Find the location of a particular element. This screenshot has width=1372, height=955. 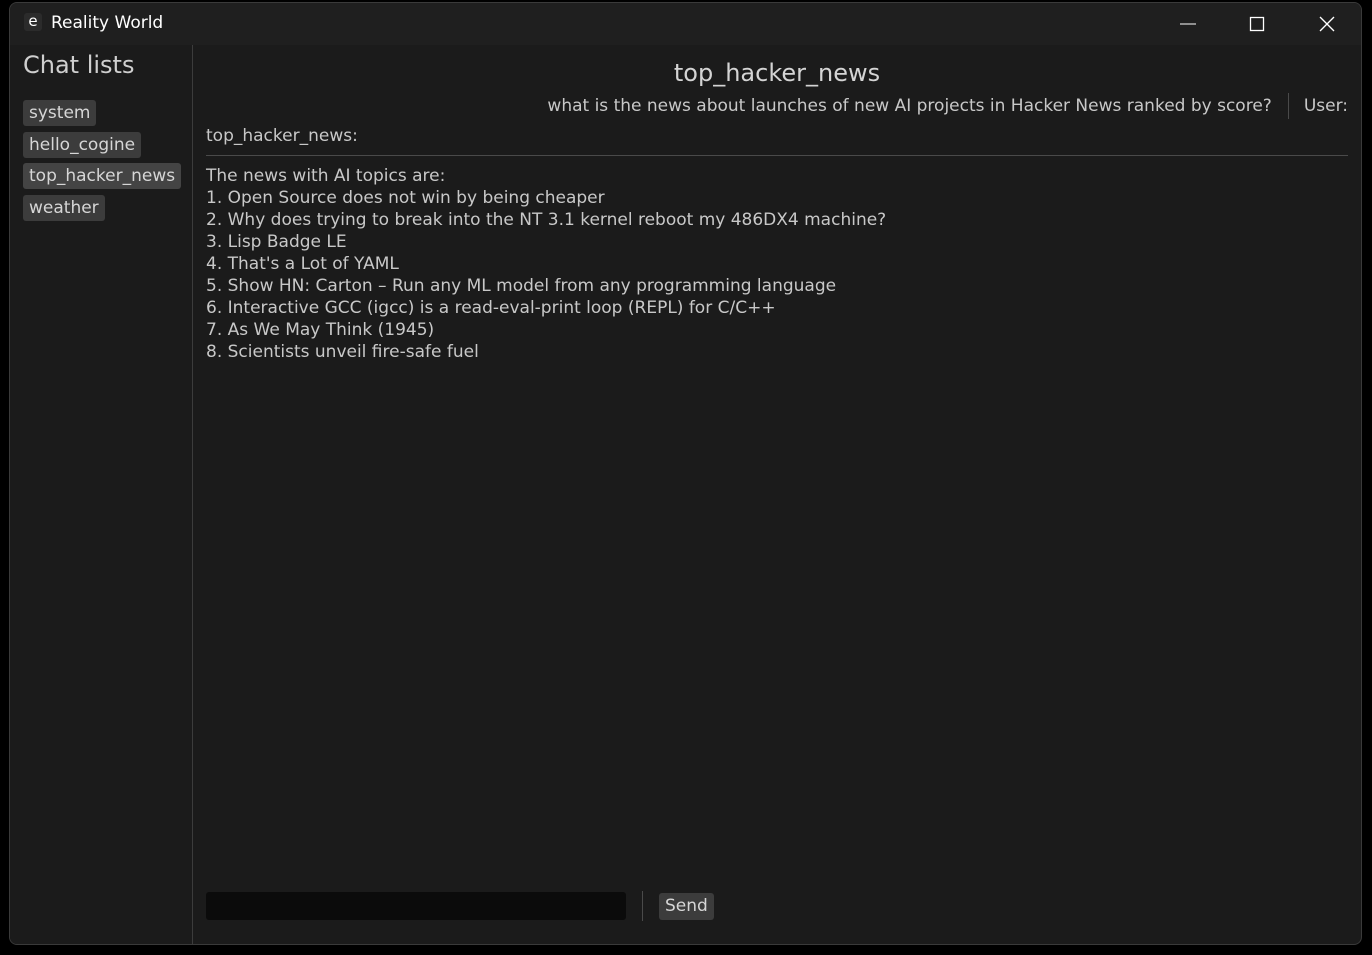

minimize-button is located at coordinates (1188, 24).